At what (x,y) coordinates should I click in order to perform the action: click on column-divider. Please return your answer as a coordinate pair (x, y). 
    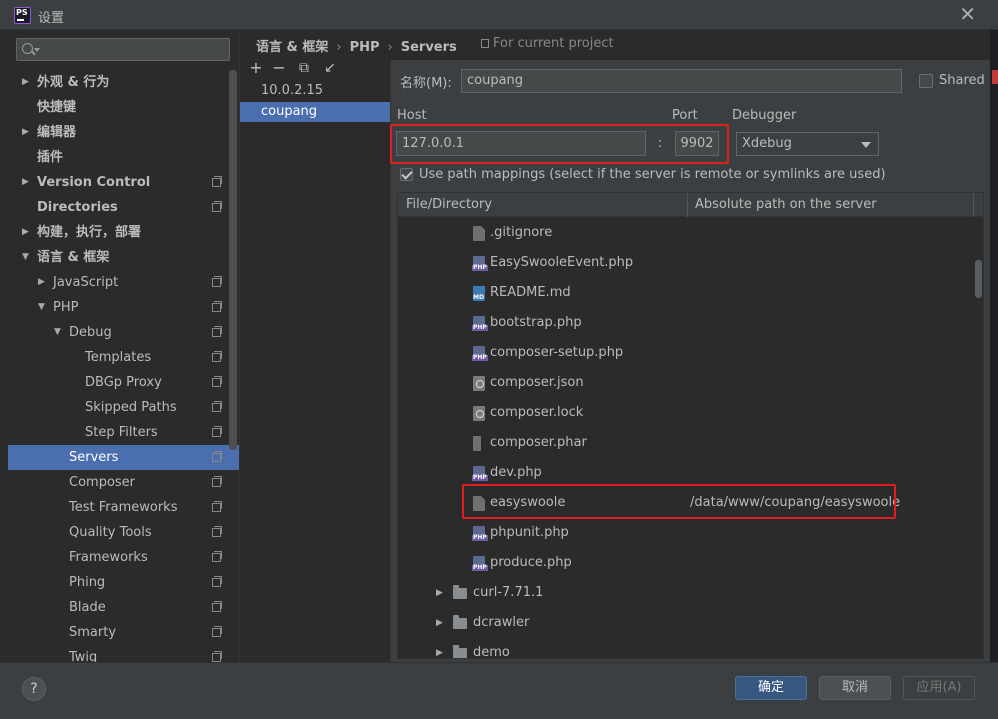
    Looking at the image, I should click on (687, 205).